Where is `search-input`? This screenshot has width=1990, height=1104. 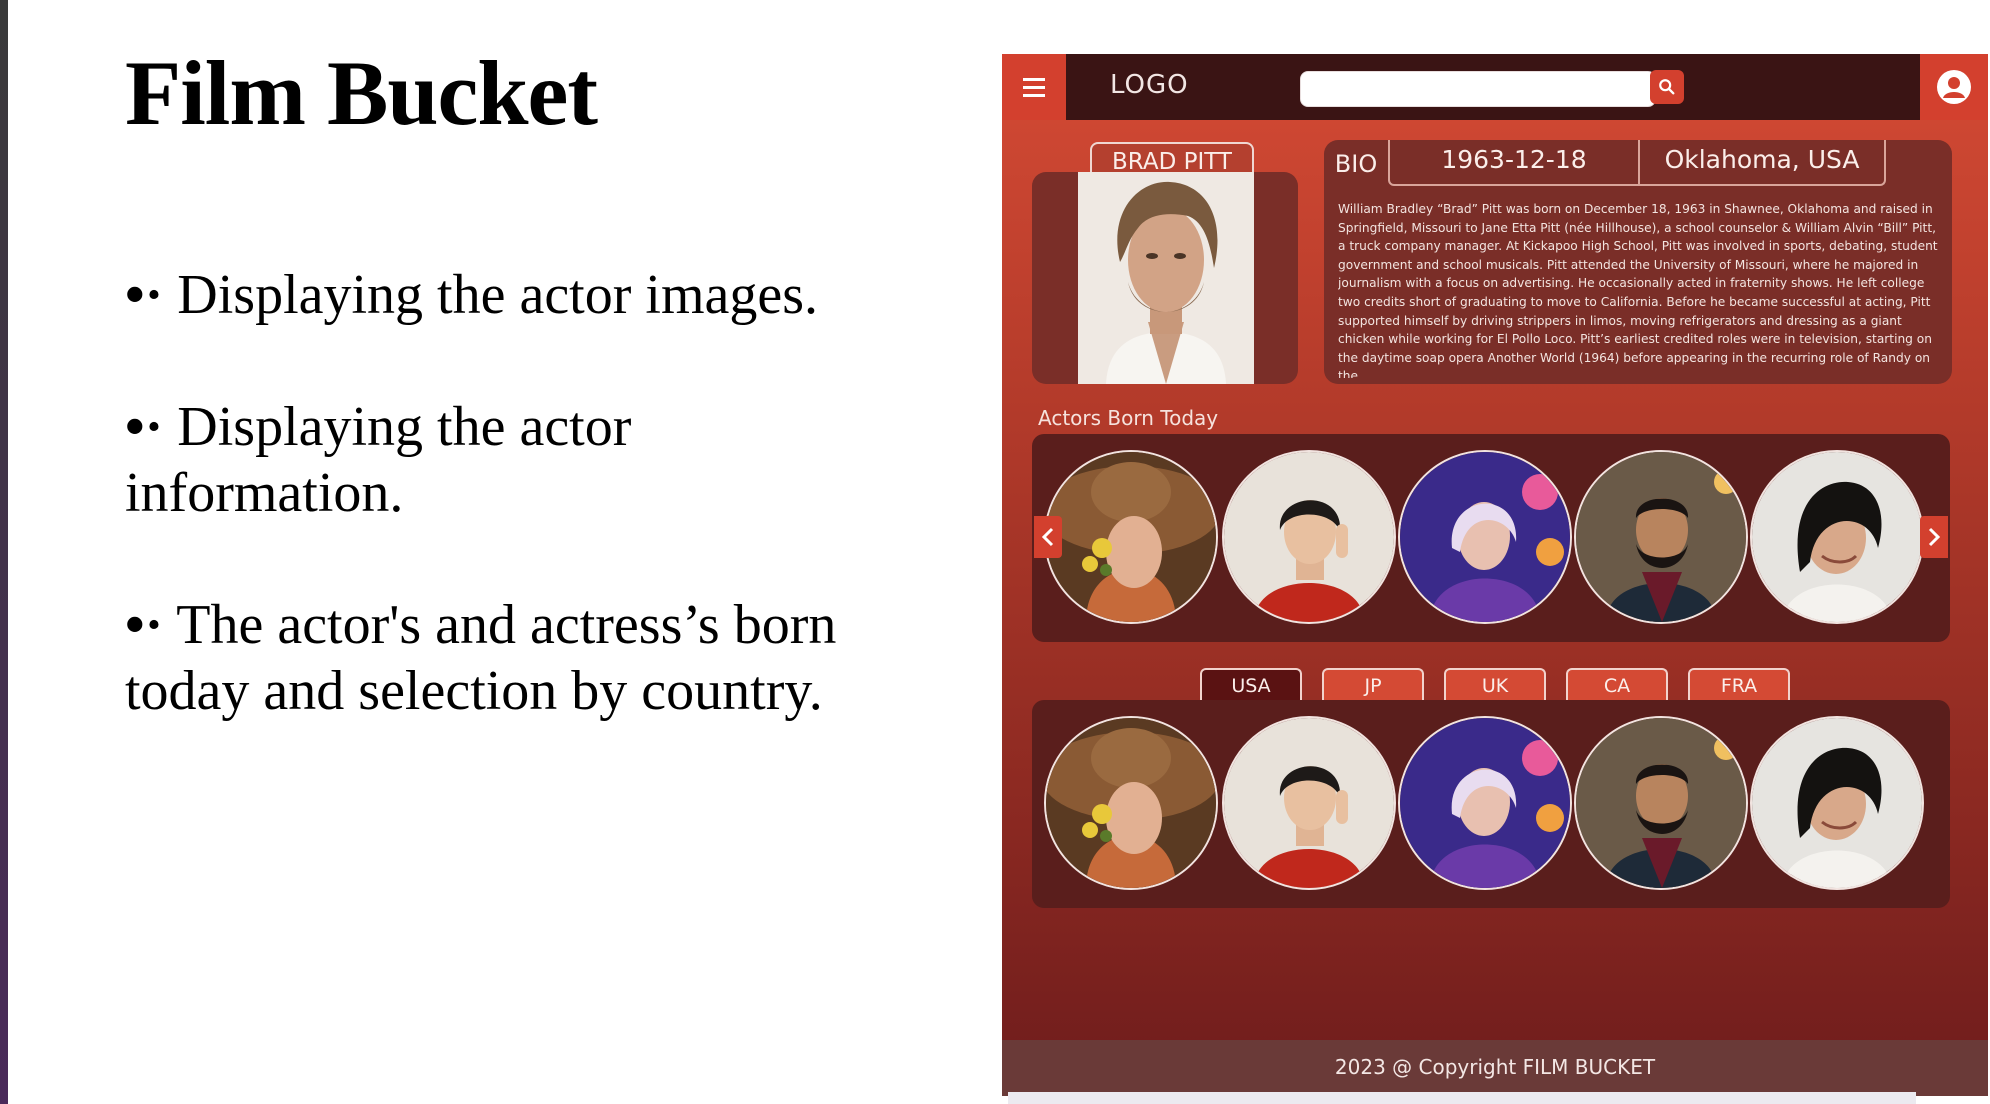
search-input is located at coordinates (1478, 89).